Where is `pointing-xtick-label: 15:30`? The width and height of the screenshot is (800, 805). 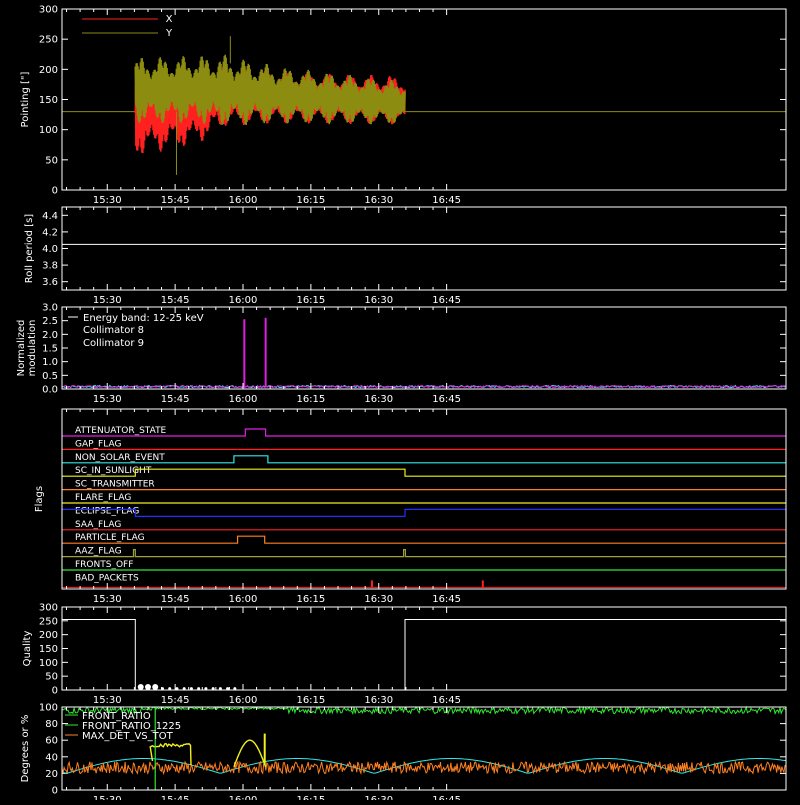 pointing-xtick-label: 15:30 is located at coordinates (107, 200).